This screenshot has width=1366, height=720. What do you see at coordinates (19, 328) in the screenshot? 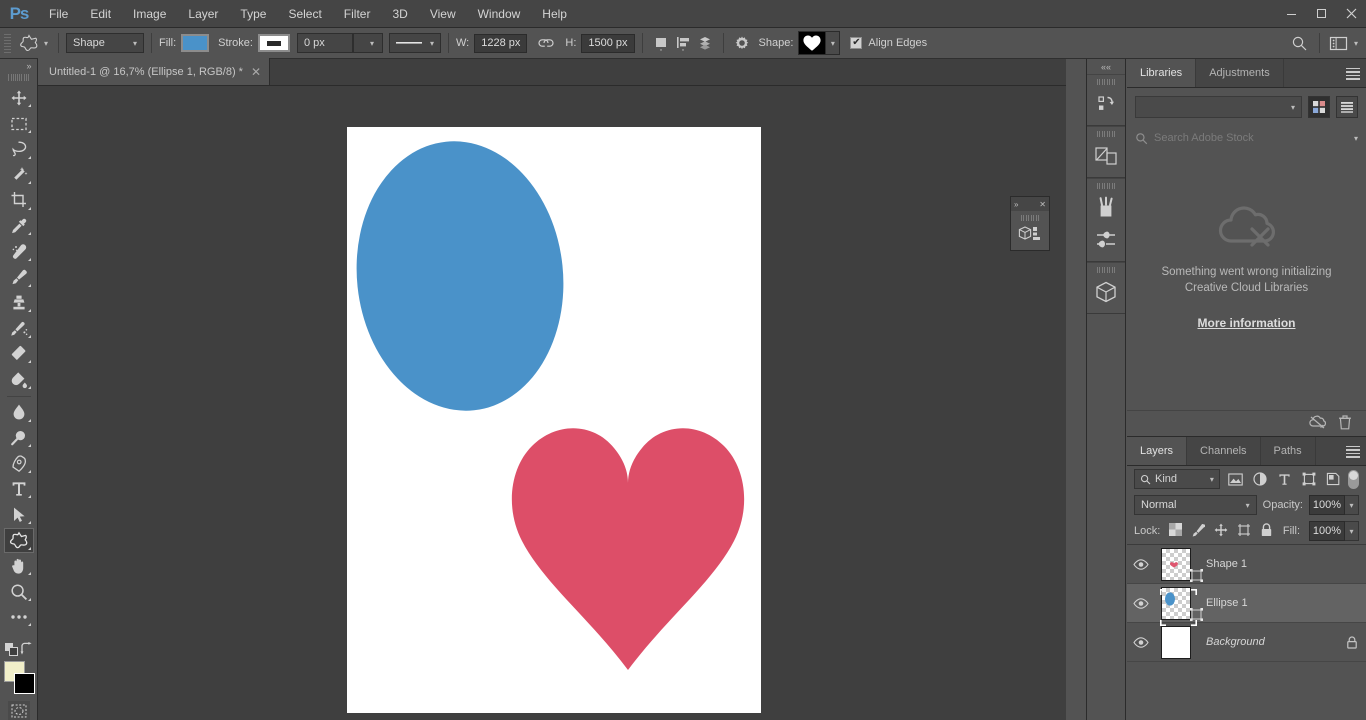
I see `history-brush-tool` at bounding box center [19, 328].